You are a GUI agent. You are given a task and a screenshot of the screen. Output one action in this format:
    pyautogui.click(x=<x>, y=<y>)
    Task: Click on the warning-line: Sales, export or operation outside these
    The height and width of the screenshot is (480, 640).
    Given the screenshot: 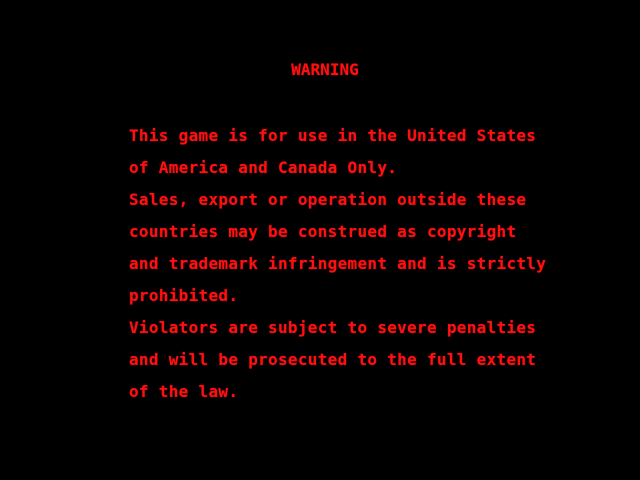 What is the action you would take?
    pyautogui.click(x=328, y=199)
    